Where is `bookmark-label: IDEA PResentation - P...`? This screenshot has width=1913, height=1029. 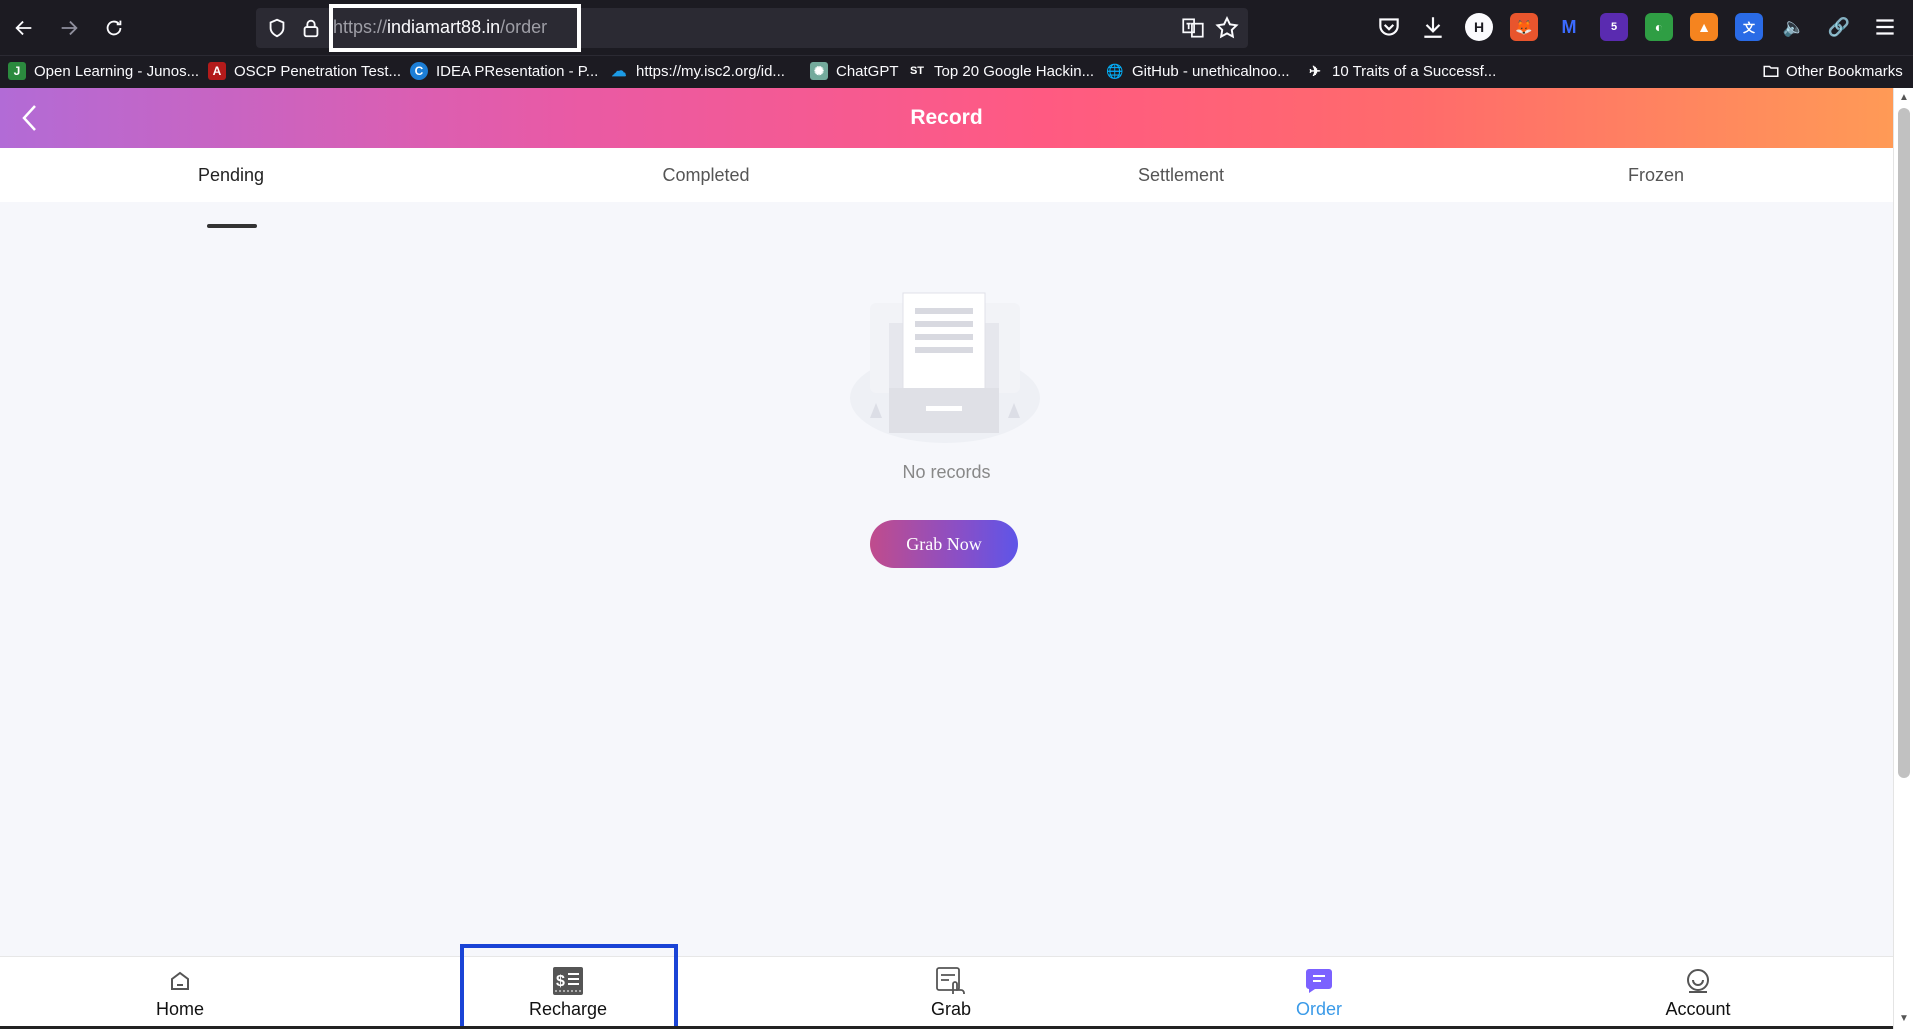
bookmark-label: IDEA PResentation - P... is located at coordinates (517, 71).